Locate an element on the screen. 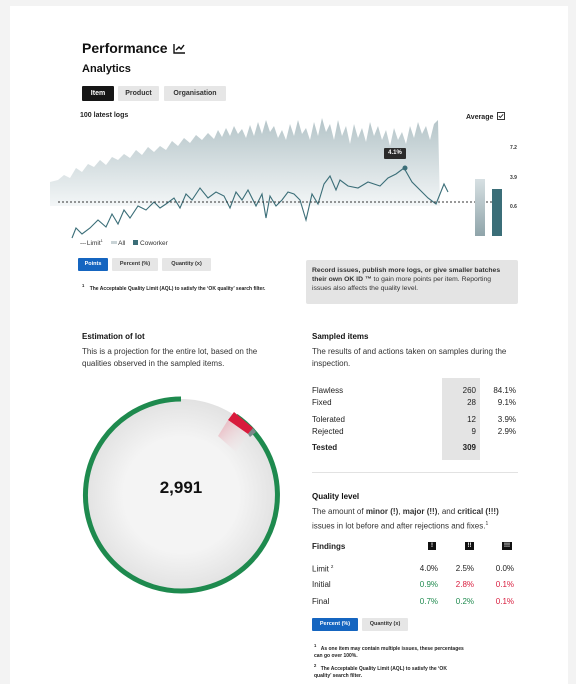 Image resolution: width=576 pixels, height=684 pixels. sampled-total-label: Tested is located at coordinates (325, 447).